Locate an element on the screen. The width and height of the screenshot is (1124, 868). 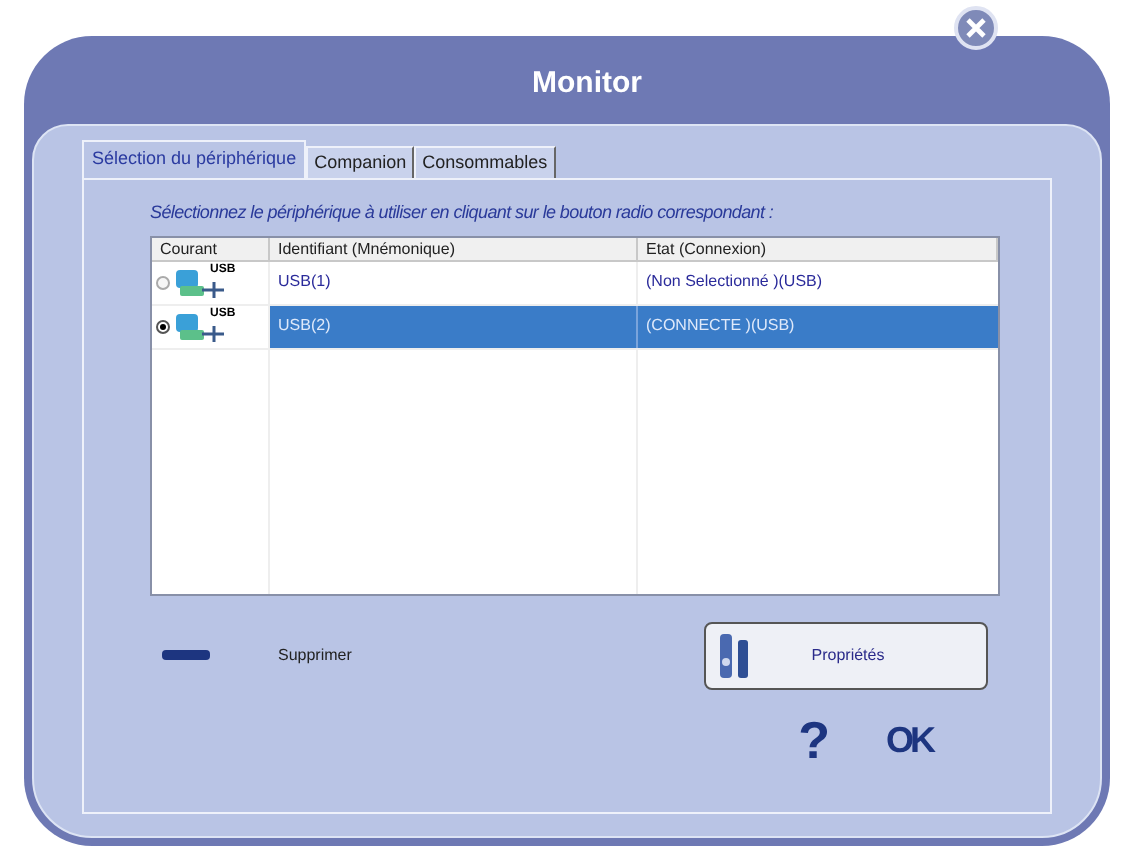
tab: Sélection du périphérique is located at coordinates (194, 159).